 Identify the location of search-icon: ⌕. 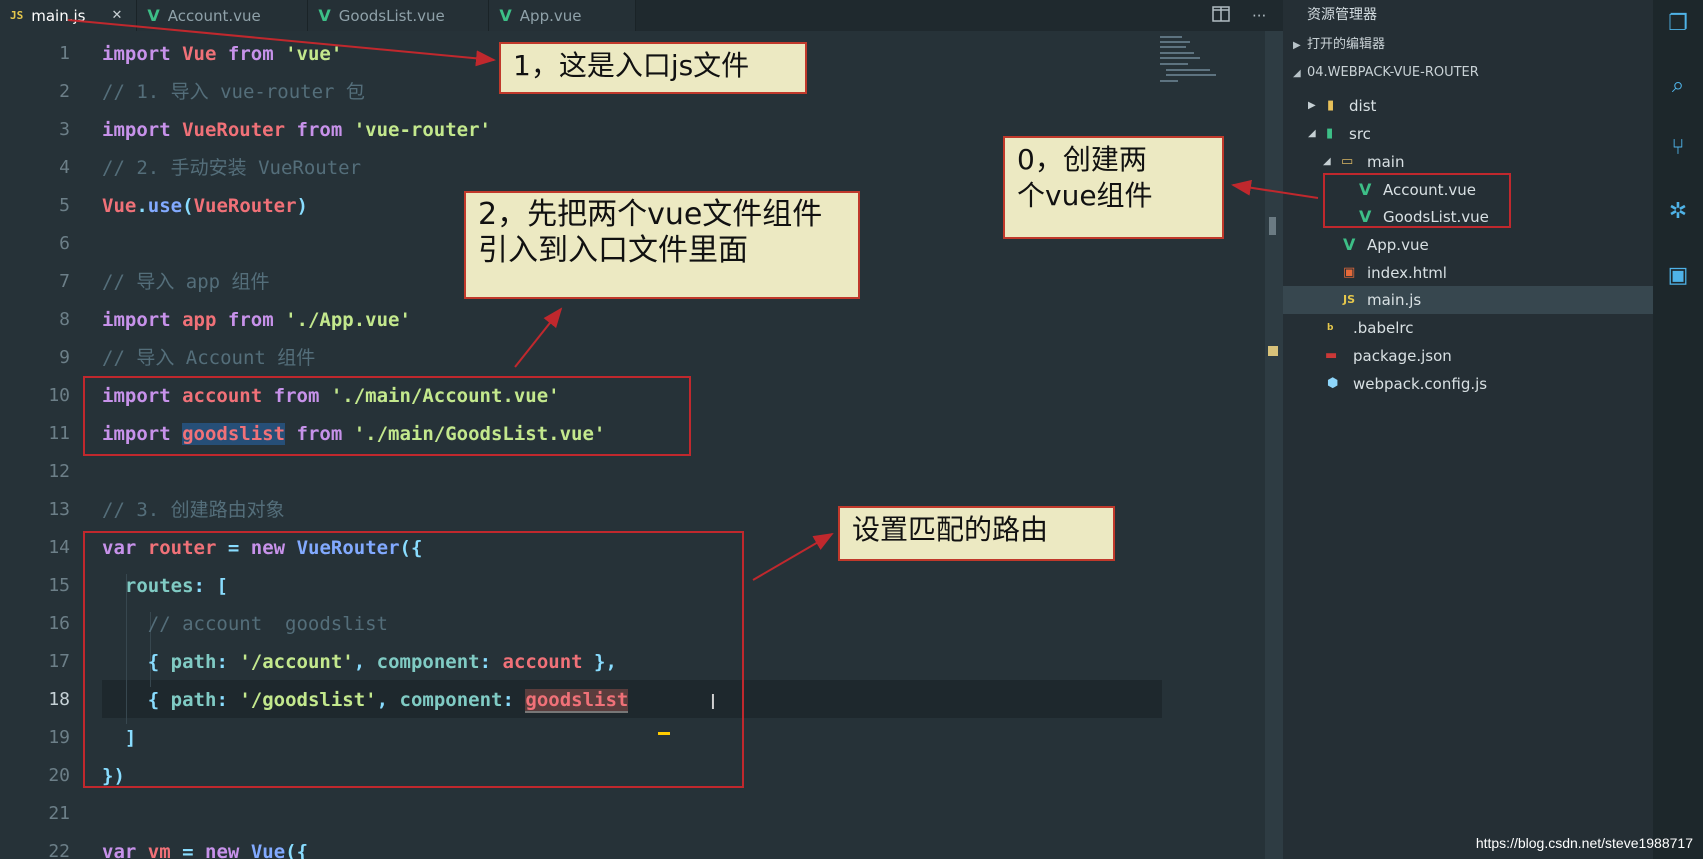
(1678, 86).